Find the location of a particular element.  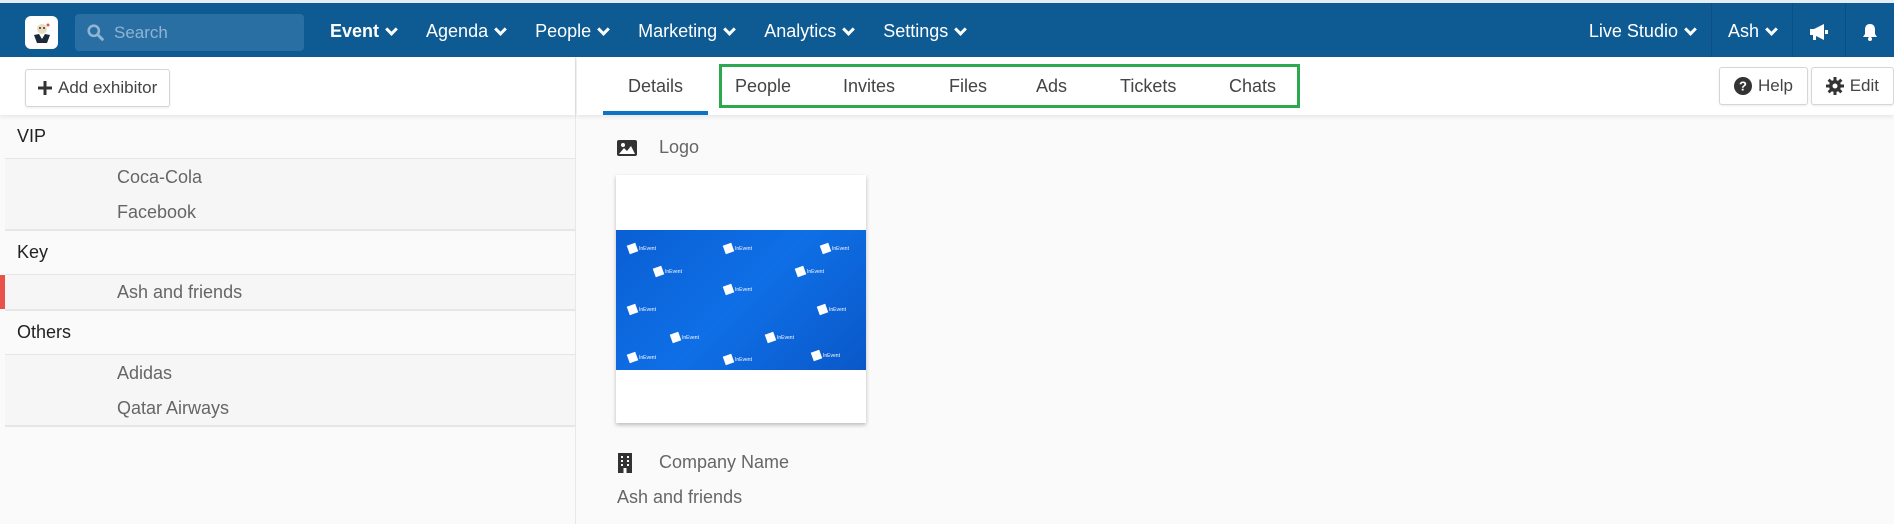

nav-settings: Settings is located at coordinates (925, 31).